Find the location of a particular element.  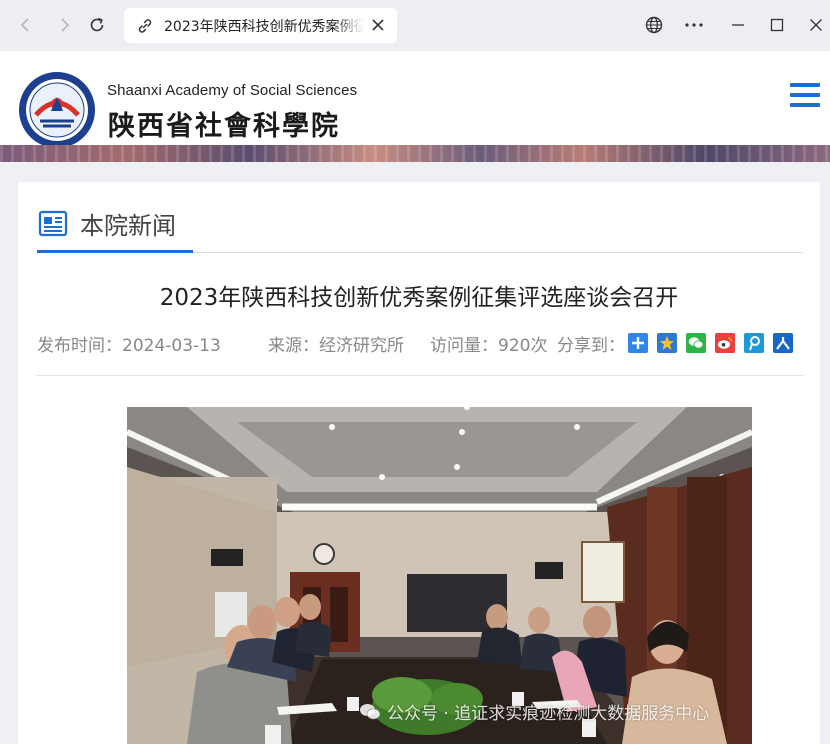

plus-share-icon is located at coordinates (638, 343).